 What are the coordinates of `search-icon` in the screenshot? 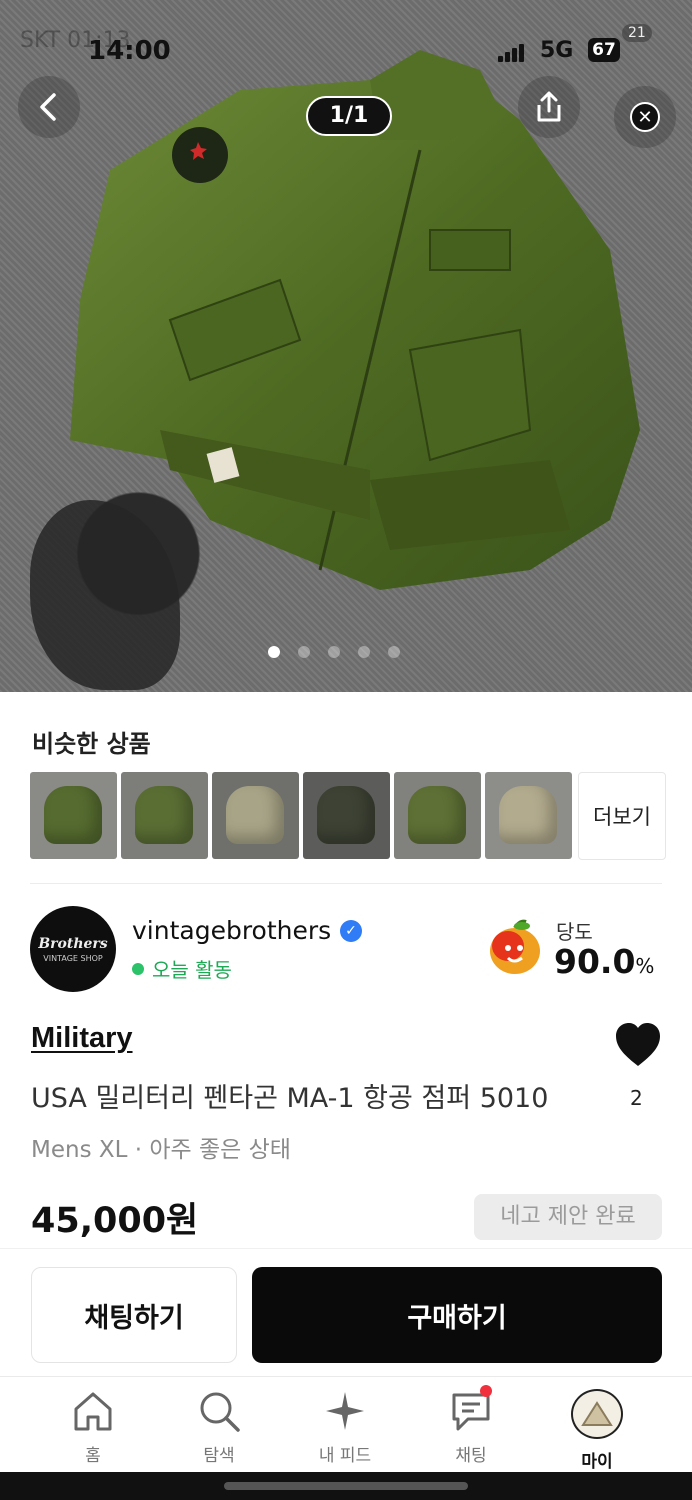 It's located at (220, 1412).